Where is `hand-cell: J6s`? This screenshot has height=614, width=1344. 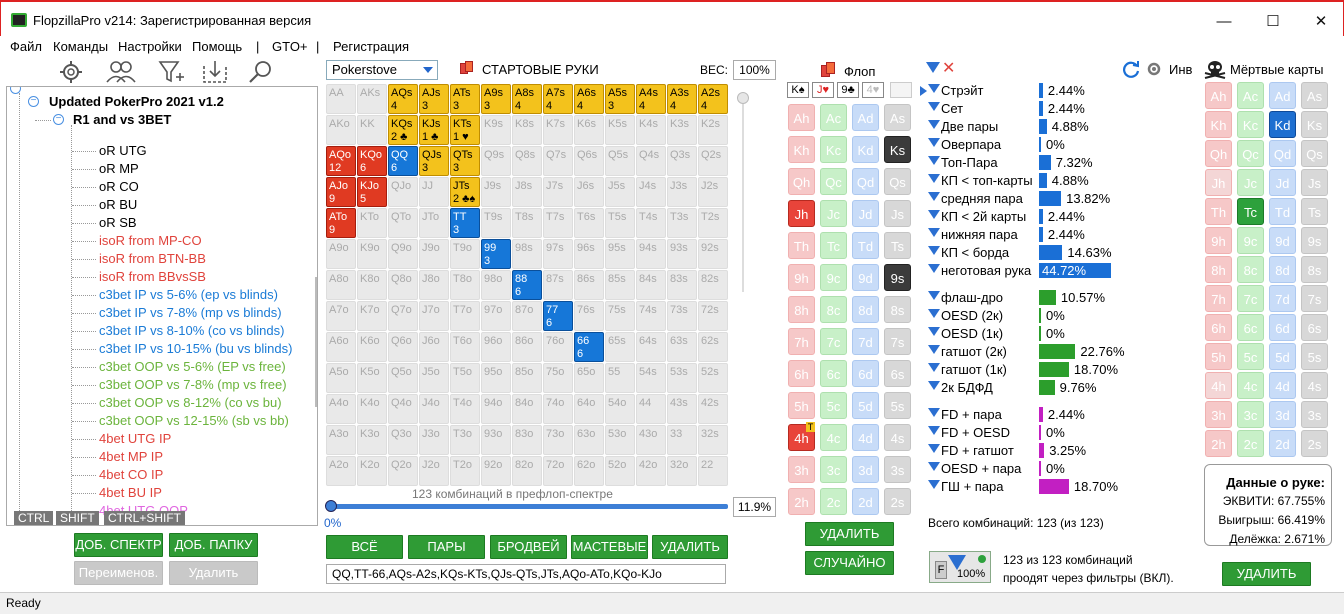 hand-cell: J6s is located at coordinates (589, 192).